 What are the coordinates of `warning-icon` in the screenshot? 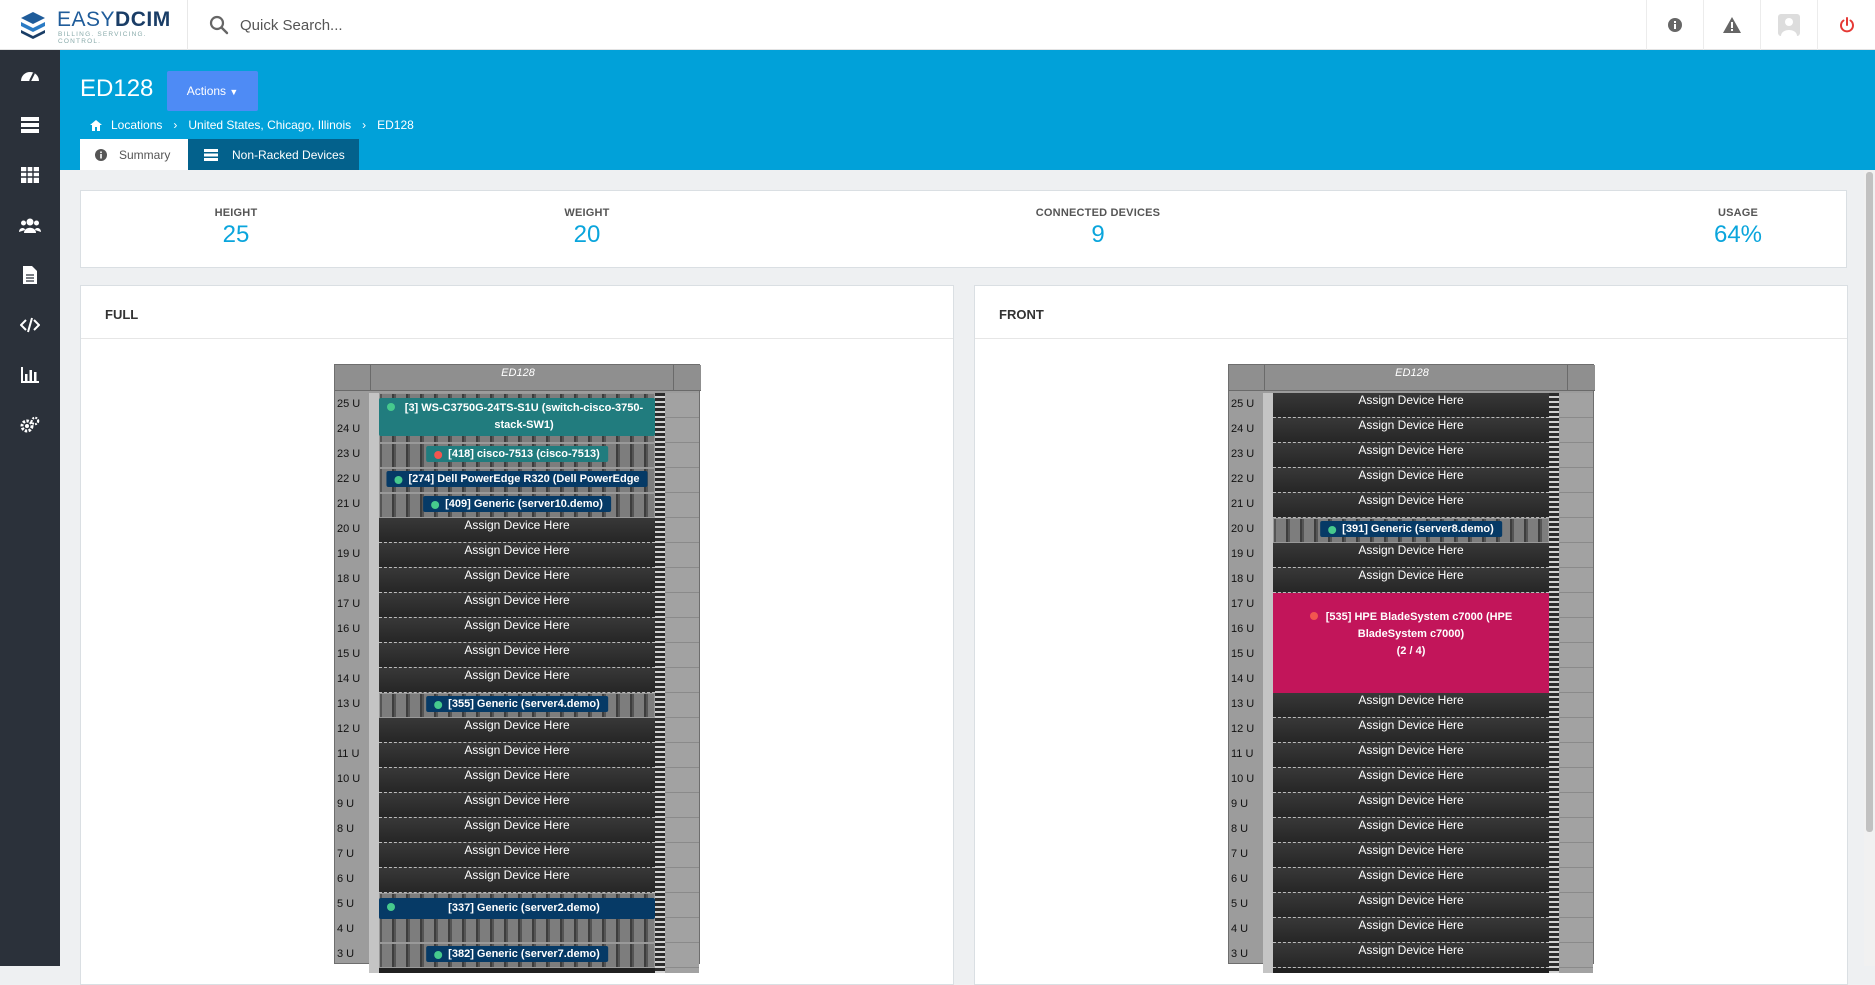 It's located at (1732, 25).